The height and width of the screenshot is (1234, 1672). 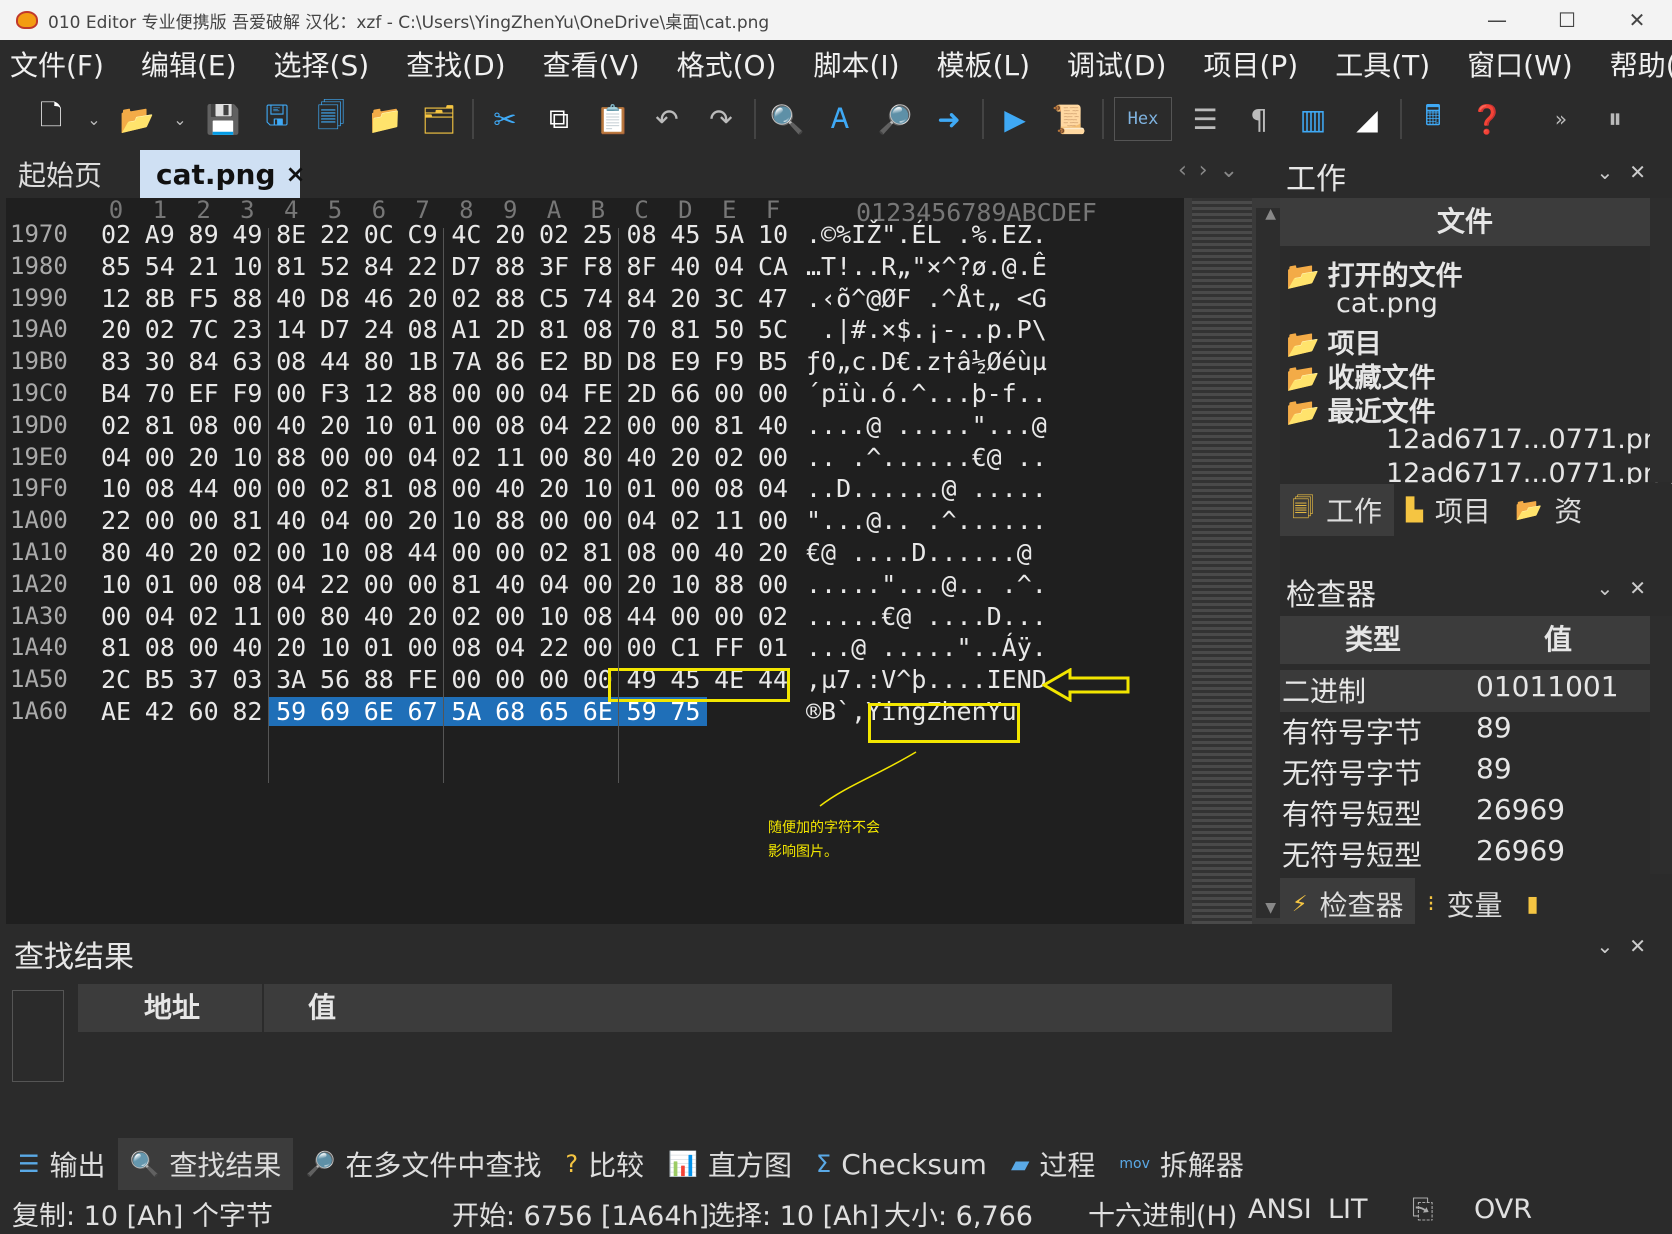 What do you see at coordinates (510, 711) in the screenshot?
I see `hex-byte: 68` at bounding box center [510, 711].